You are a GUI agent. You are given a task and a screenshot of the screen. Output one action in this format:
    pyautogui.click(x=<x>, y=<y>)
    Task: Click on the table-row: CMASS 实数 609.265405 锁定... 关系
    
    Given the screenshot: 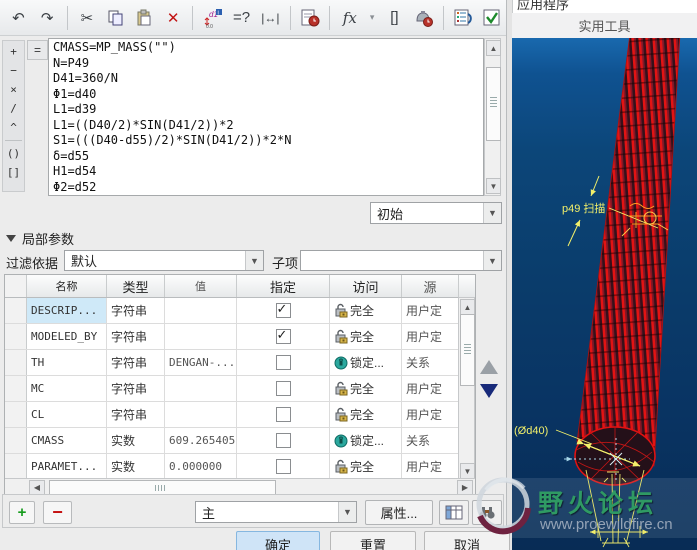 What is the action you would take?
    pyautogui.click(x=240, y=441)
    